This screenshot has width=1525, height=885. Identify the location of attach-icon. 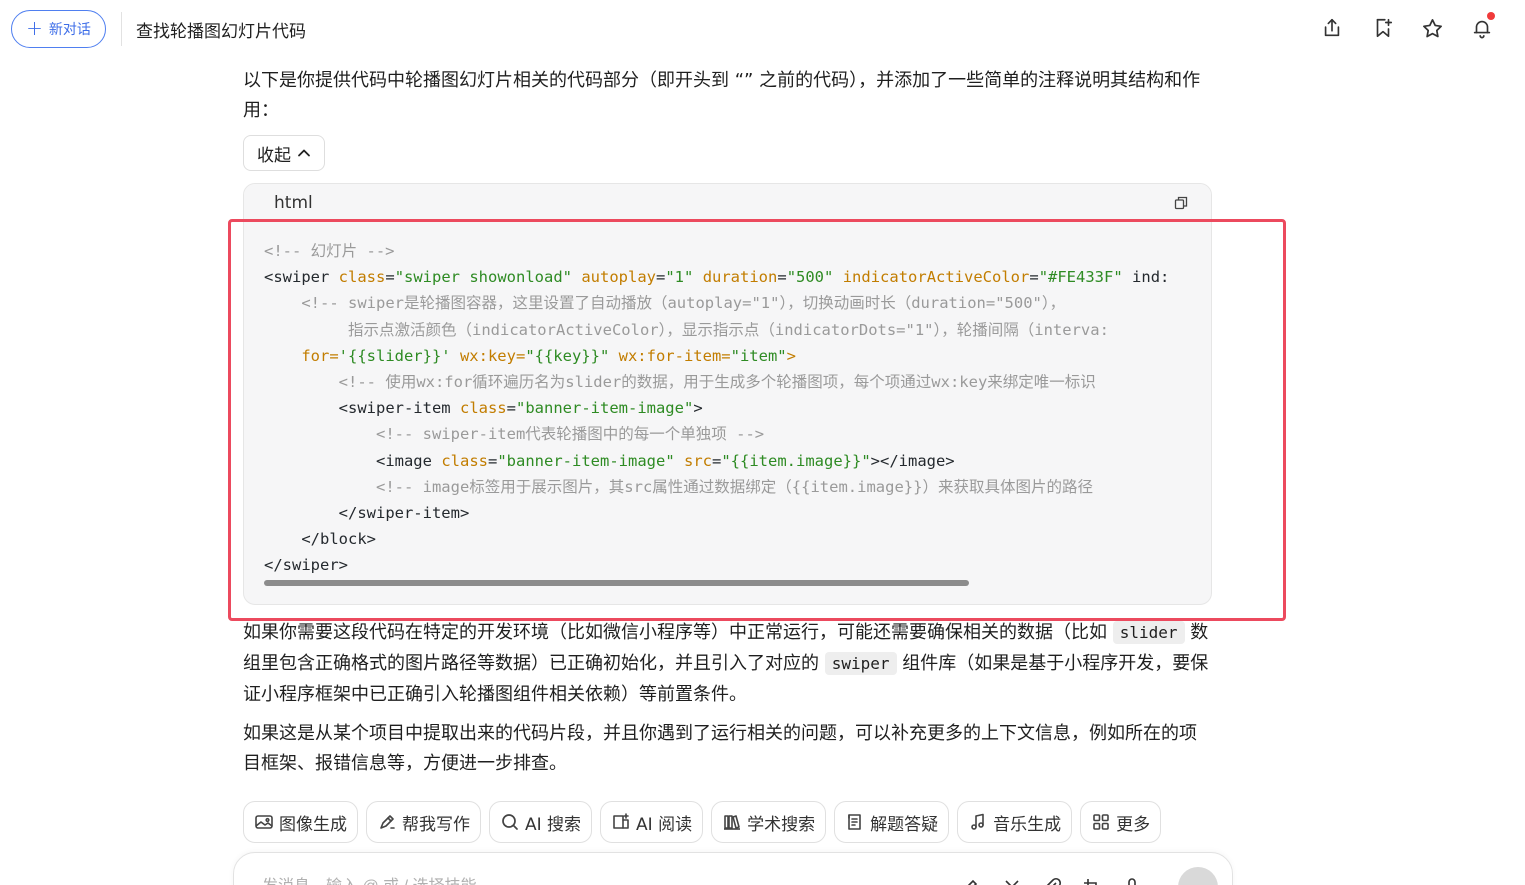
(1052, 880).